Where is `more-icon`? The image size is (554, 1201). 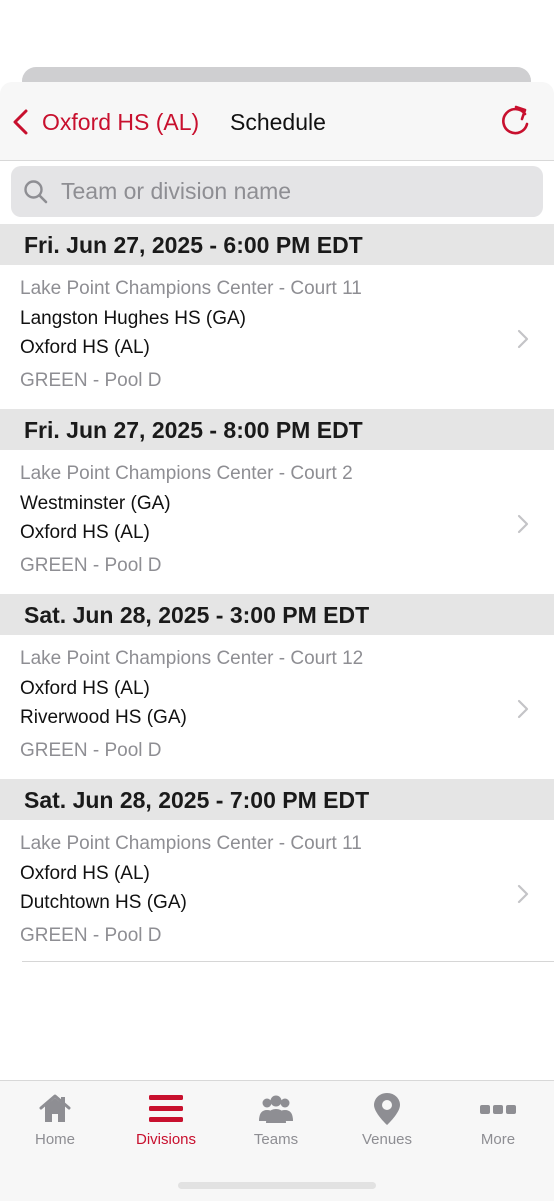 more-icon is located at coordinates (498, 1109).